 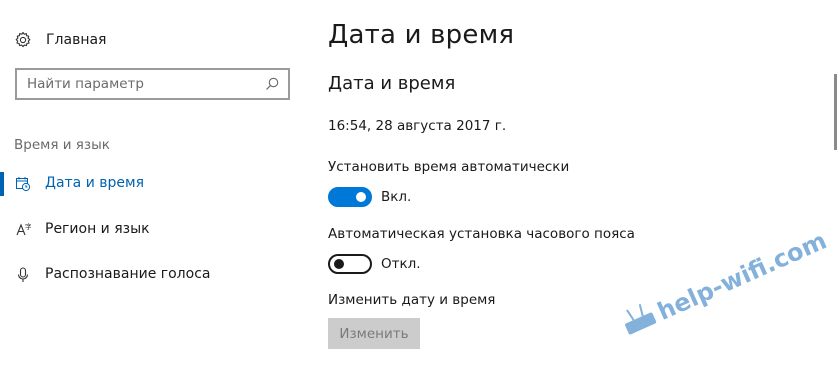 I want to click on auto-time-state: Вкл., so click(x=396, y=197).